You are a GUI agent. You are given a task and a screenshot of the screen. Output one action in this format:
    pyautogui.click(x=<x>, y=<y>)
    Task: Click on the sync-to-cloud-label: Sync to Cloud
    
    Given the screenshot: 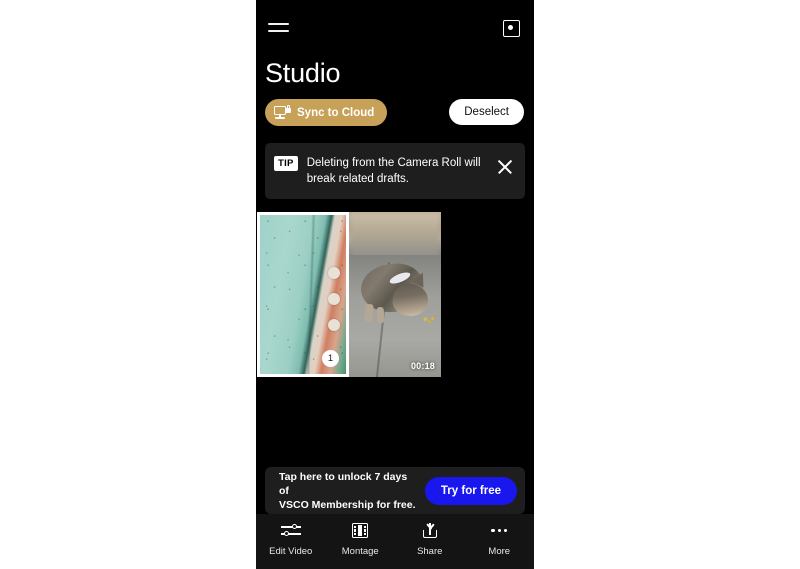 What is the action you would take?
    pyautogui.click(x=336, y=112)
    